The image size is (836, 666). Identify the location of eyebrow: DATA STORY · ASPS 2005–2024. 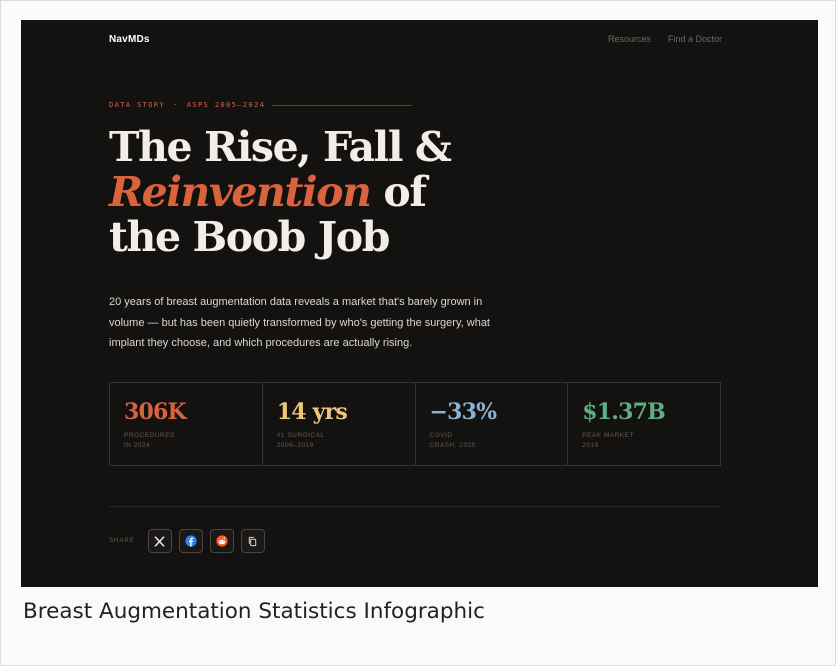
(261, 105).